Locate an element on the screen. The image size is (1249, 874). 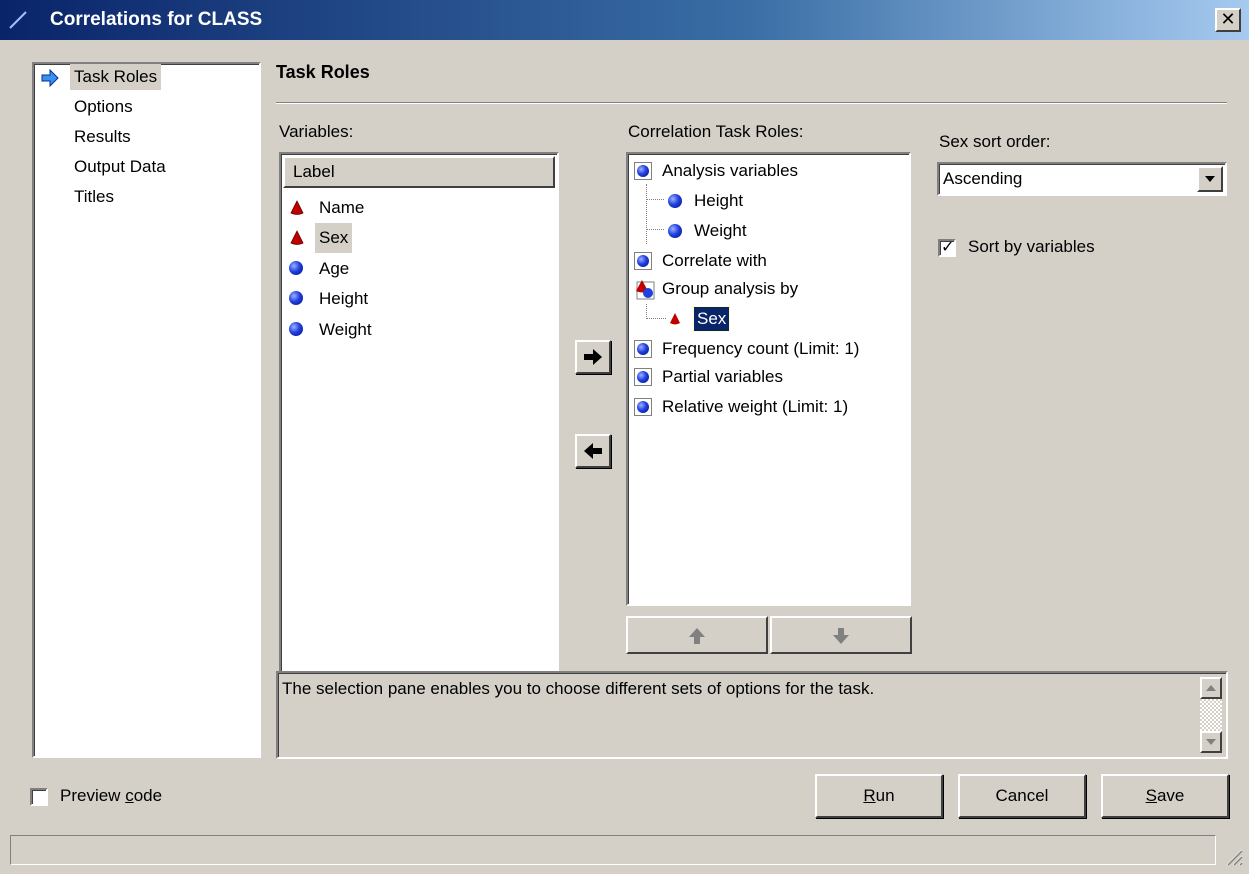
remove-from-role-button is located at coordinates (593, 451).